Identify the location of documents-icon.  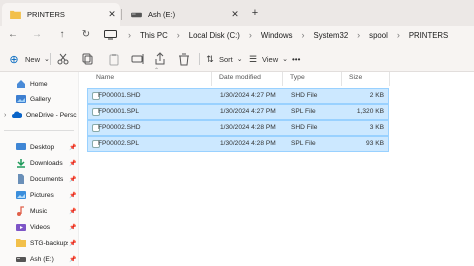
(21, 179).